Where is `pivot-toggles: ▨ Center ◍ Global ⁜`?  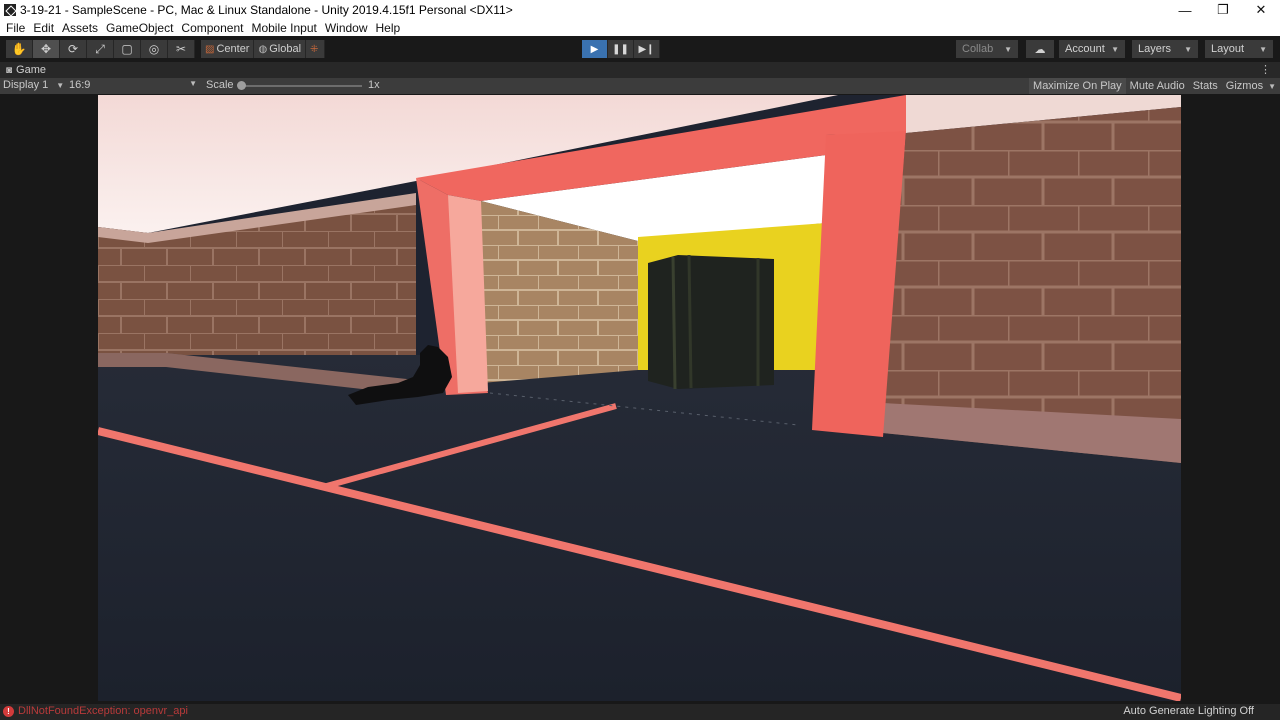
pivot-toggles: ▨ Center ◍ Global ⁜ is located at coordinates (263, 49).